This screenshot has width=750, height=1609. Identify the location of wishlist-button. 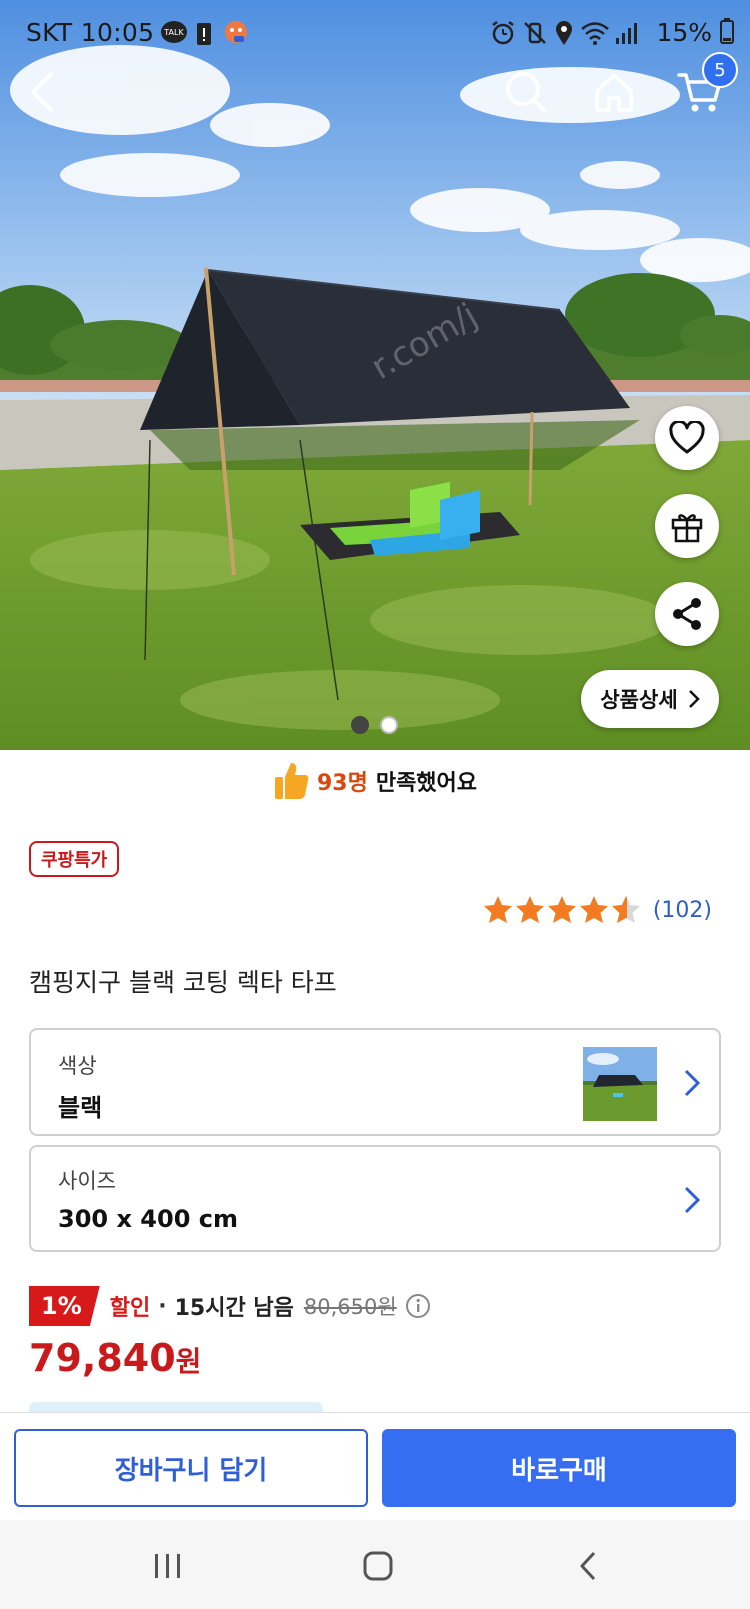
(687, 438).